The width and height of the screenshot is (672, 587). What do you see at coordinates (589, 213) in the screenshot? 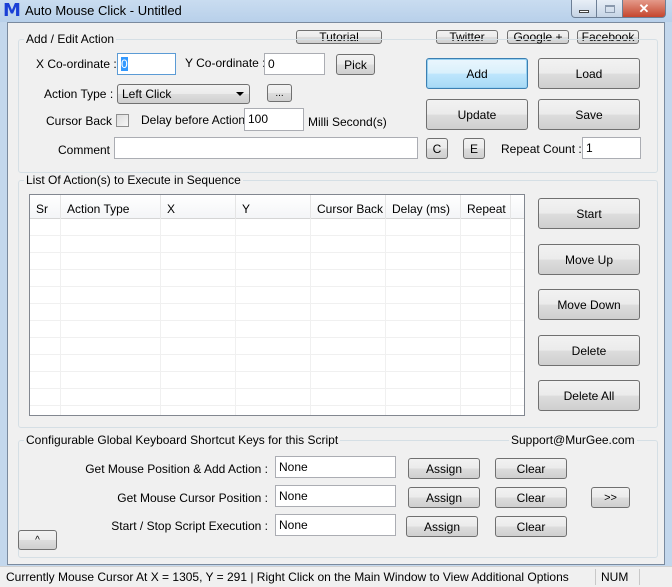
I see `start-button: Start` at bounding box center [589, 213].